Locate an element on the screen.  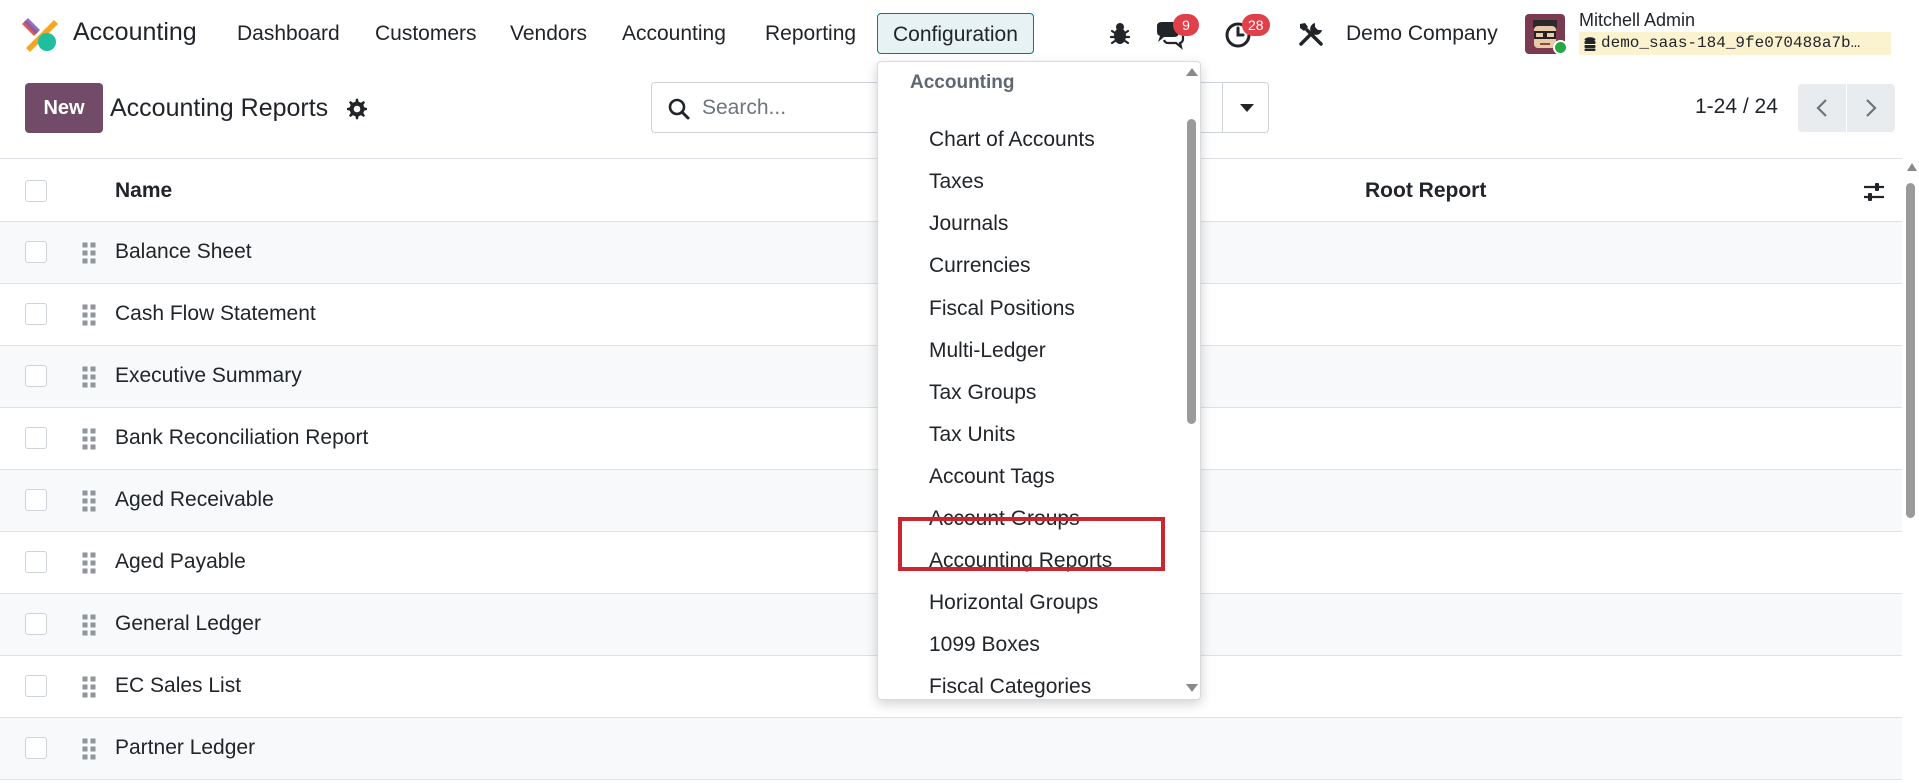
dropdown-item-chart-of-accounts: Chart of Accounts is located at coordinates (1012, 140).